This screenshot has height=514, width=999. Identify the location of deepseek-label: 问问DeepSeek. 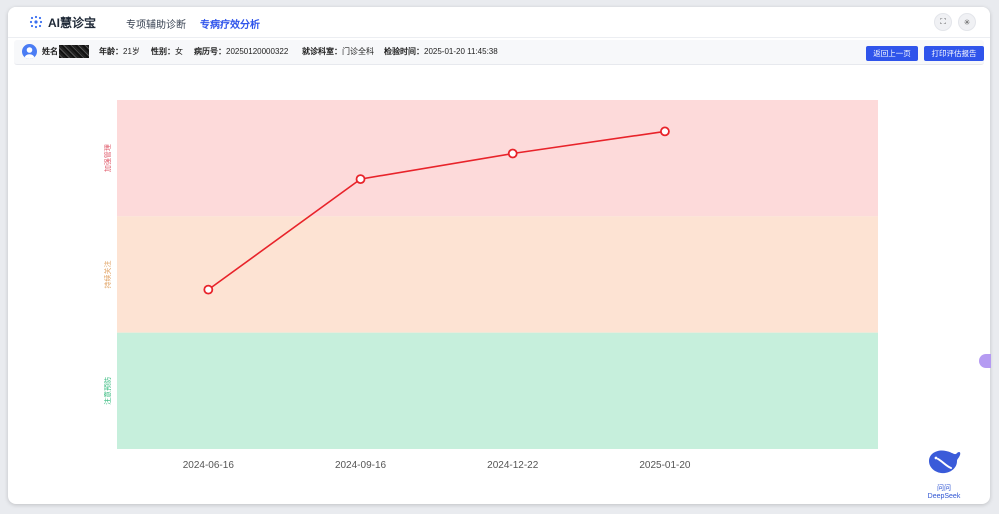
(944, 492).